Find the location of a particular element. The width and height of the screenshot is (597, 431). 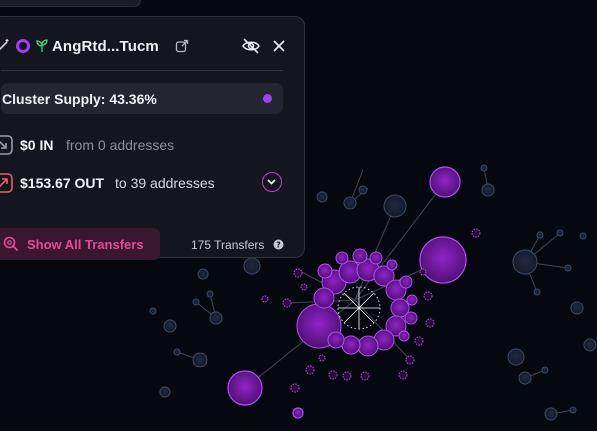

panel-header: AngRtd...Tucm is located at coordinates (145, 48).